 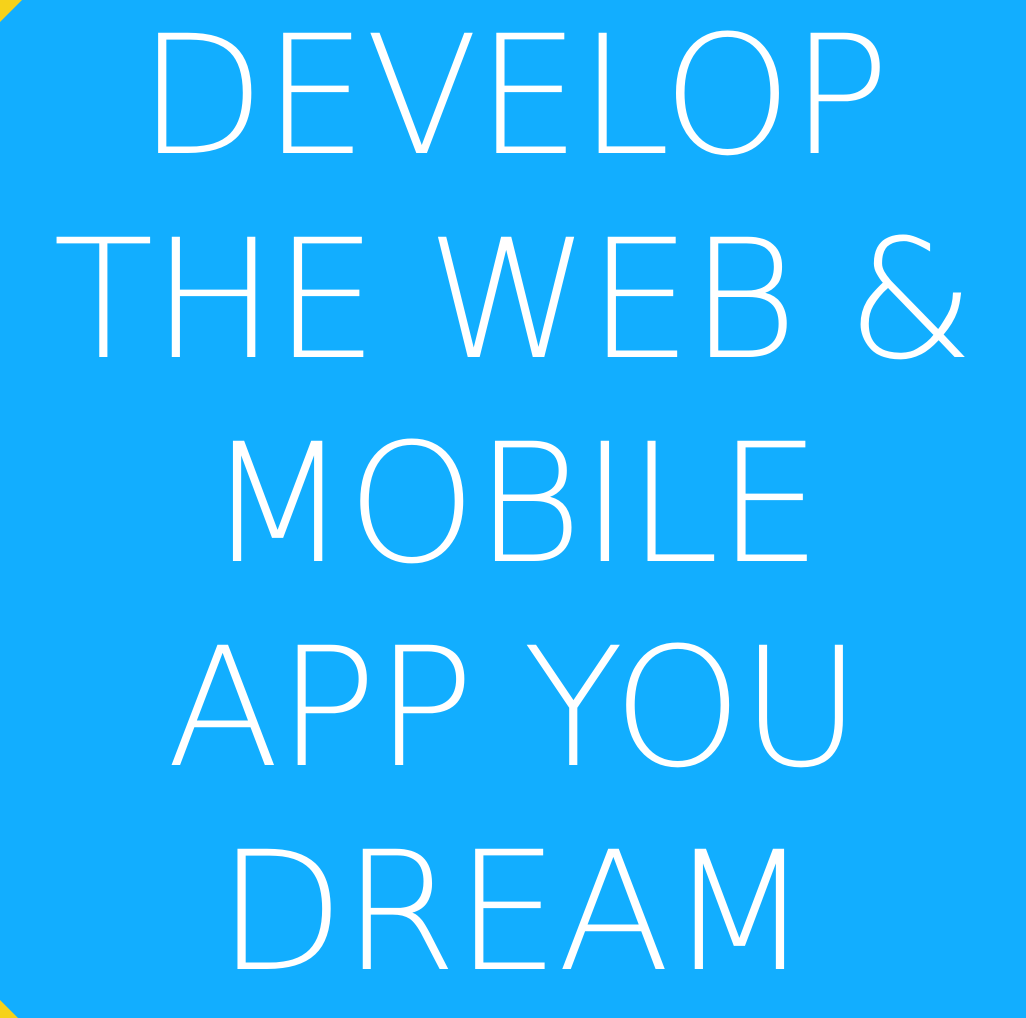 I want to click on headline-line-1: DEVELOP, so click(x=514, y=96).